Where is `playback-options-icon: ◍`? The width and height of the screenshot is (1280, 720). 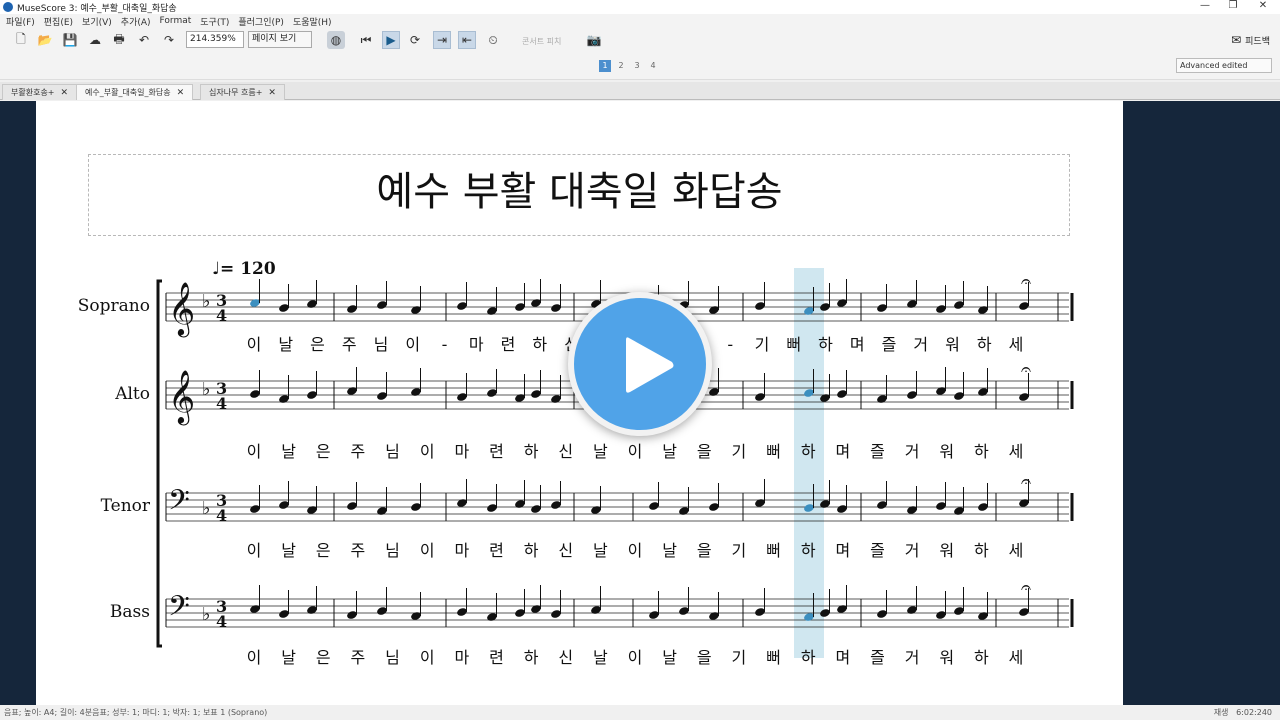 playback-options-icon: ◍ is located at coordinates (336, 40).